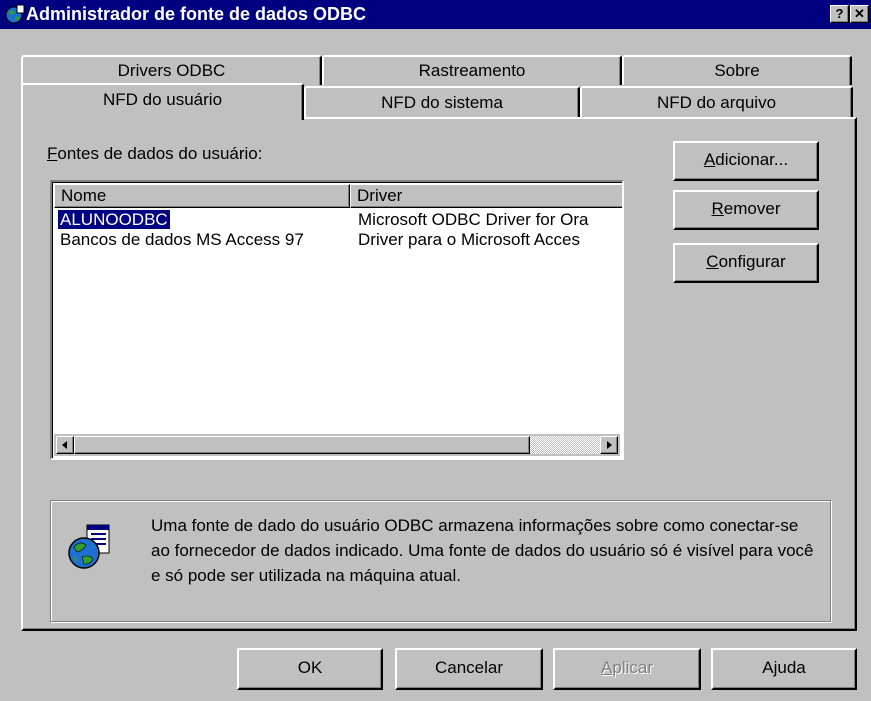 Image resolution: width=871 pixels, height=701 pixels. Describe the element at coordinates (182, 239) in the screenshot. I see `row-name: Bancos de dados MS Access 97` at that location.